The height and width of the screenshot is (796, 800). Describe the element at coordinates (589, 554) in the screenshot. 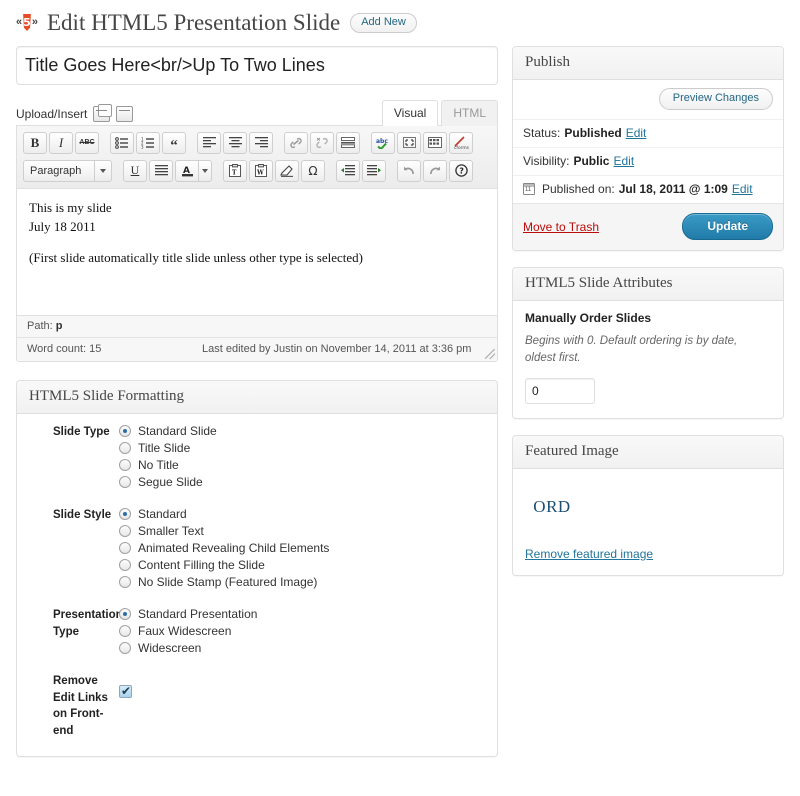

I see `remove-featured-image-link: Remove featured image` at that location.